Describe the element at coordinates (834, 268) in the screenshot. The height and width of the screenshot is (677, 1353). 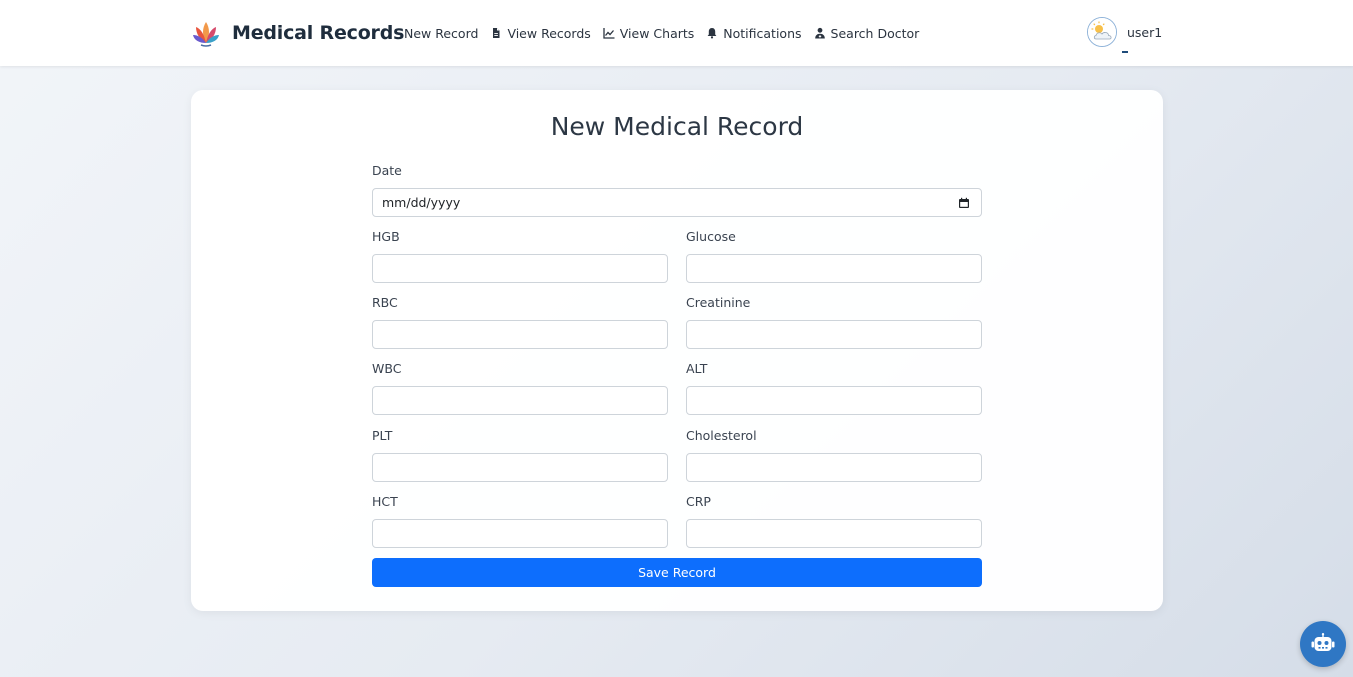
I see `glucose-input` at that location.